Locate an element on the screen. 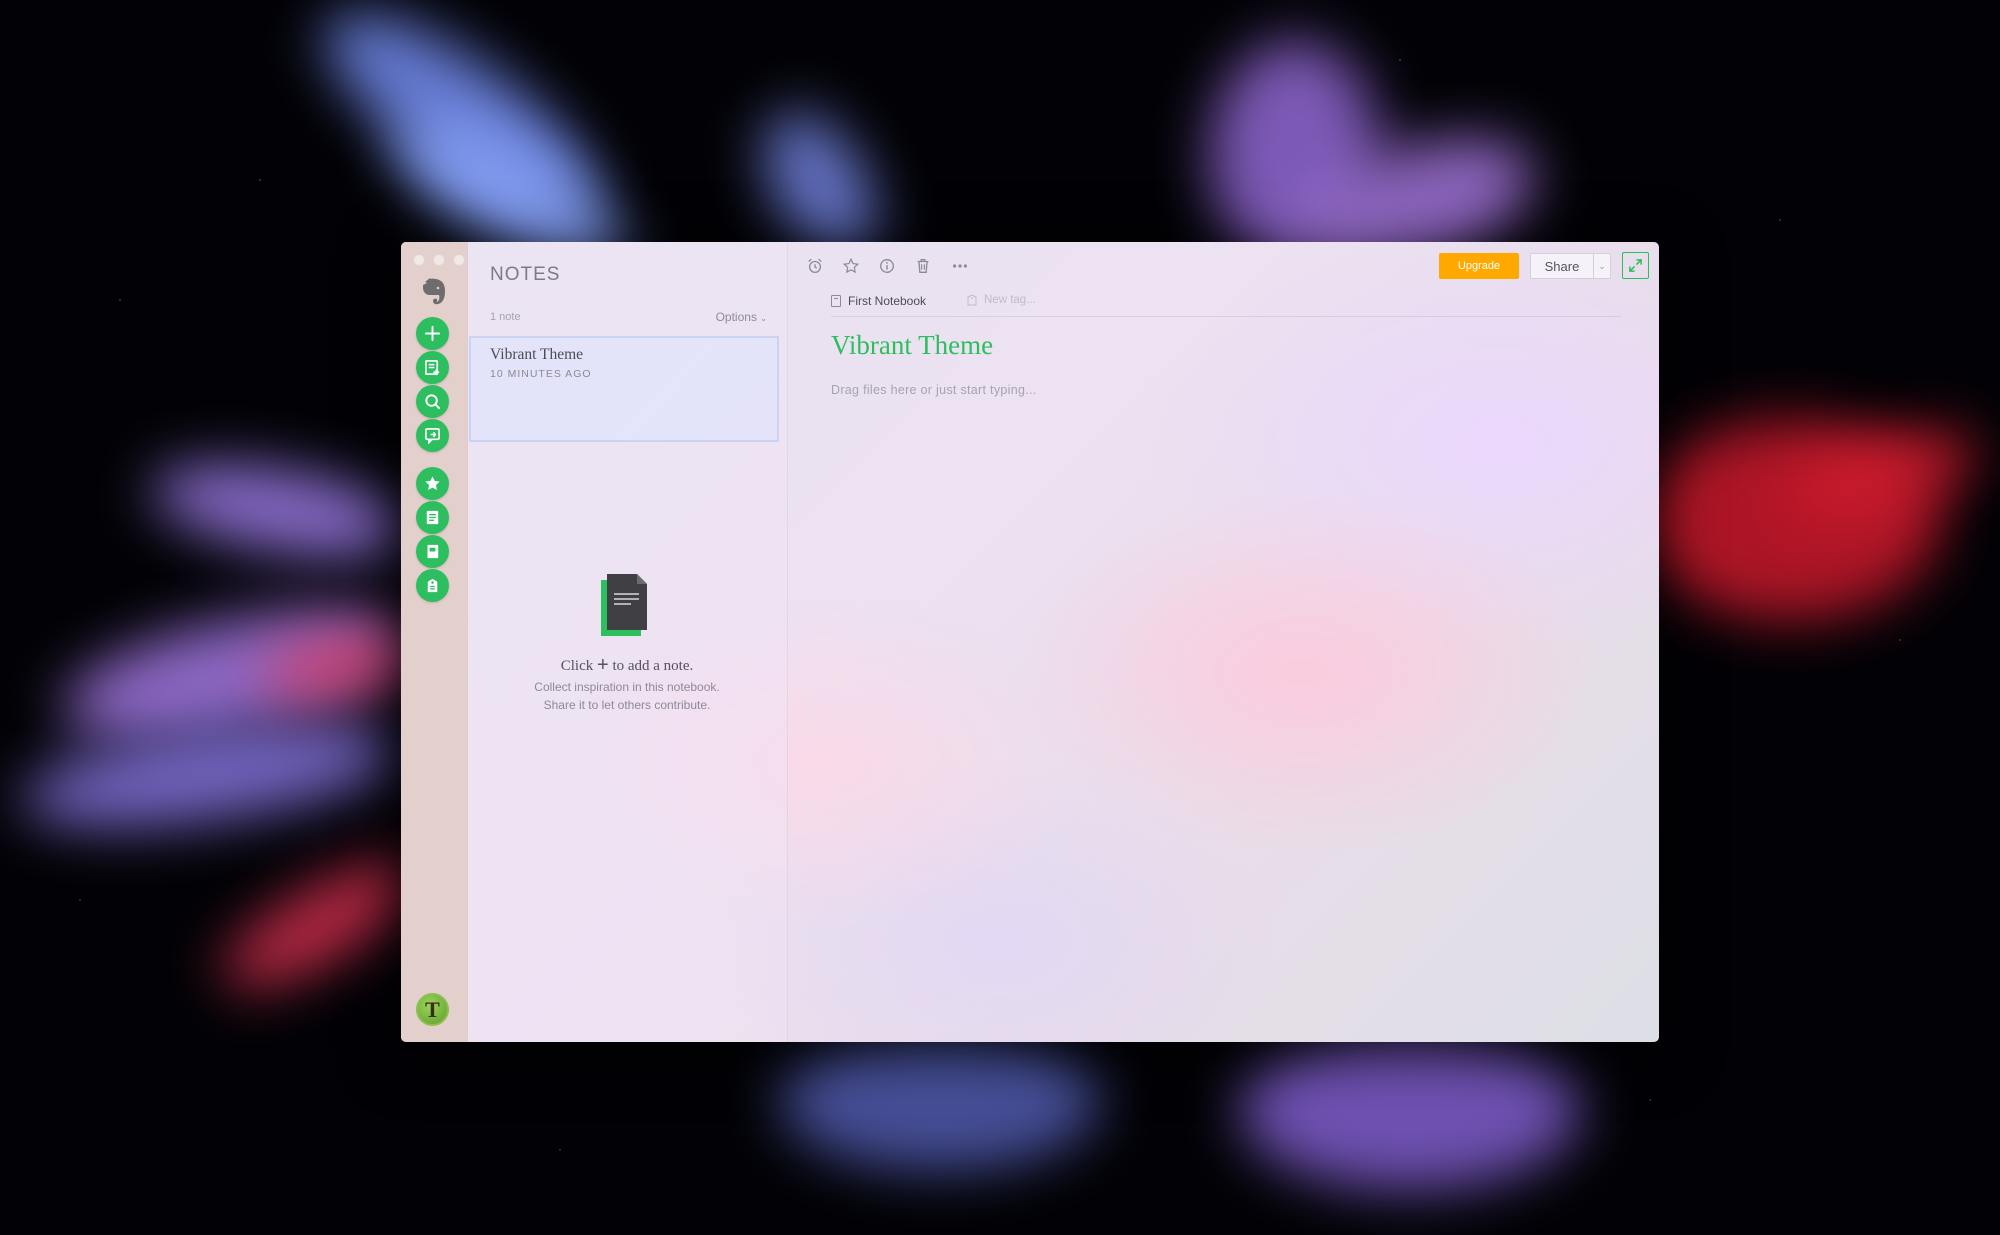 The width and height of the screenshot is (2000, 1235). expand-note-button is located at coordinates (1635, 265).